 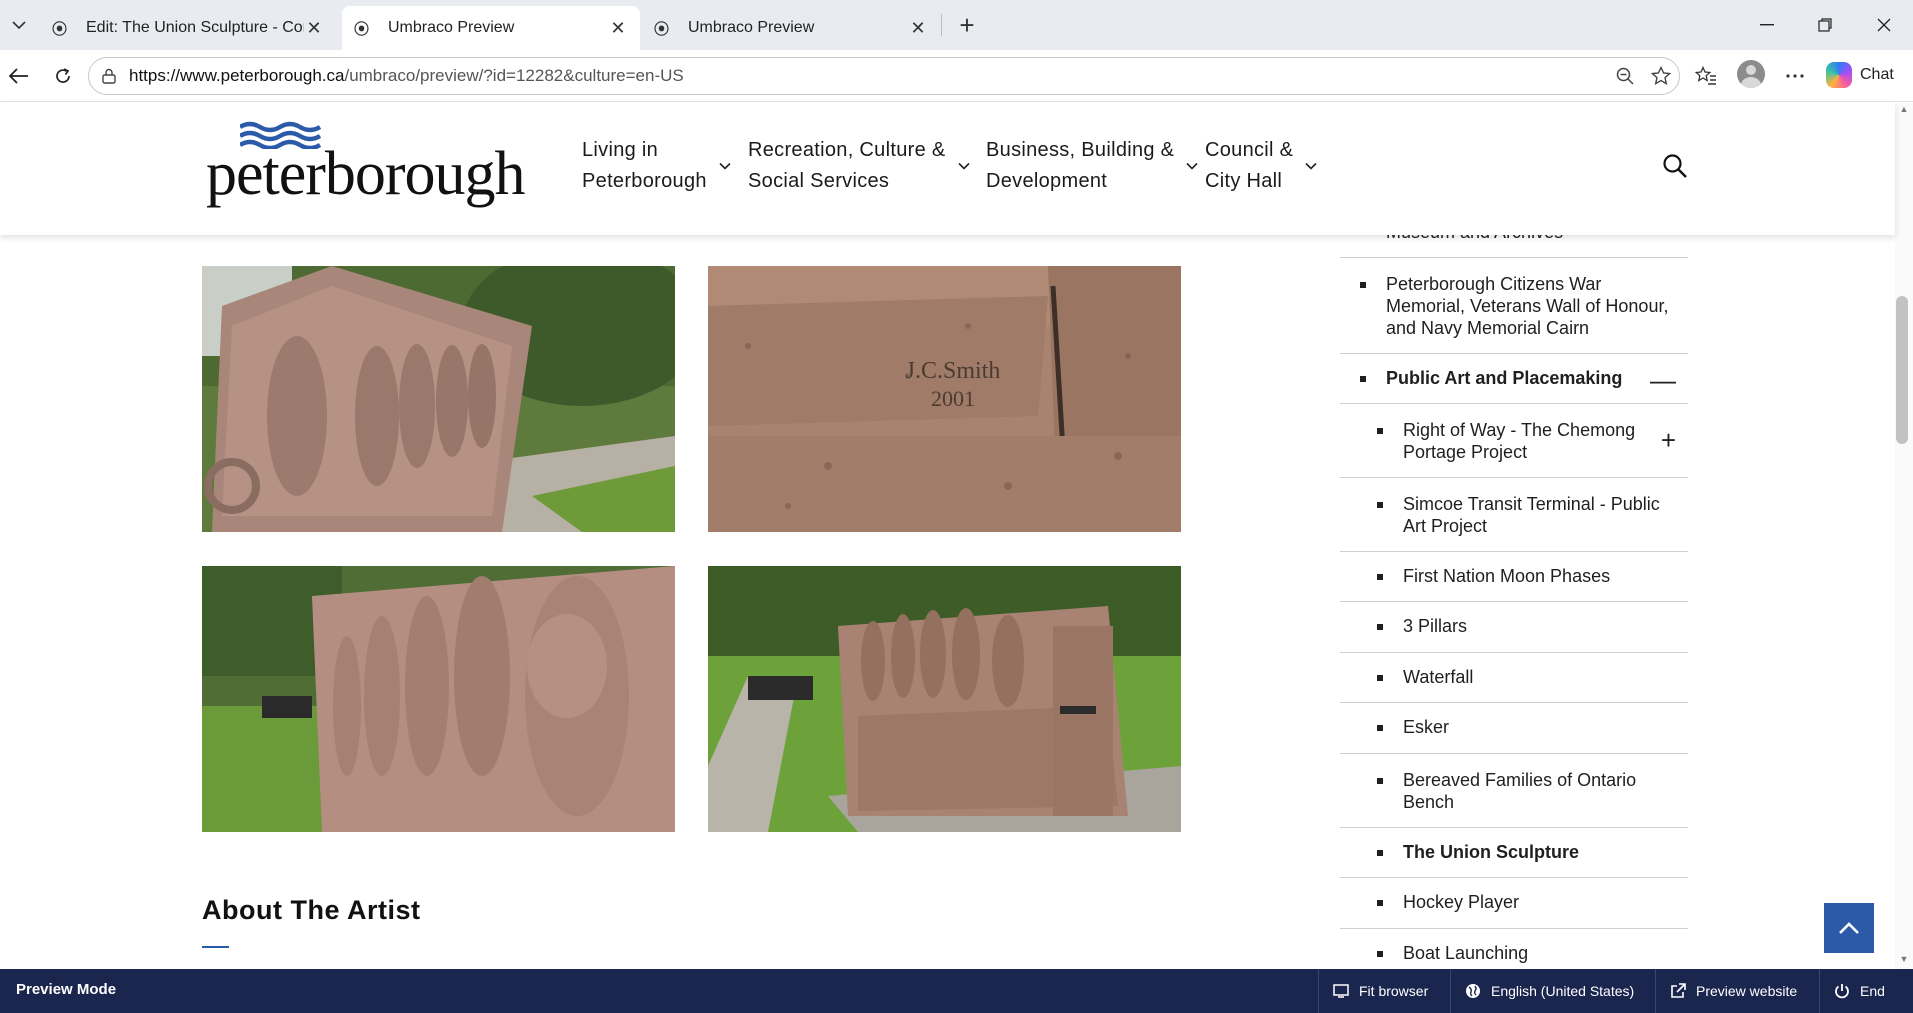 What do you see at coordinates (1473, 991) in the screenshot?
I see `globe-icon` at bounding box center [1473, 991].